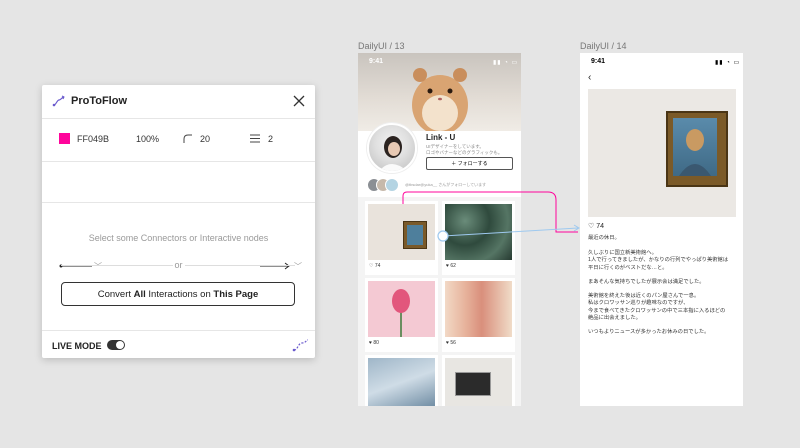 The image size is (800, 448). Describe the element at coordinates (116, 345) in the screenshot. I see `live-mode-toggle` at that location.